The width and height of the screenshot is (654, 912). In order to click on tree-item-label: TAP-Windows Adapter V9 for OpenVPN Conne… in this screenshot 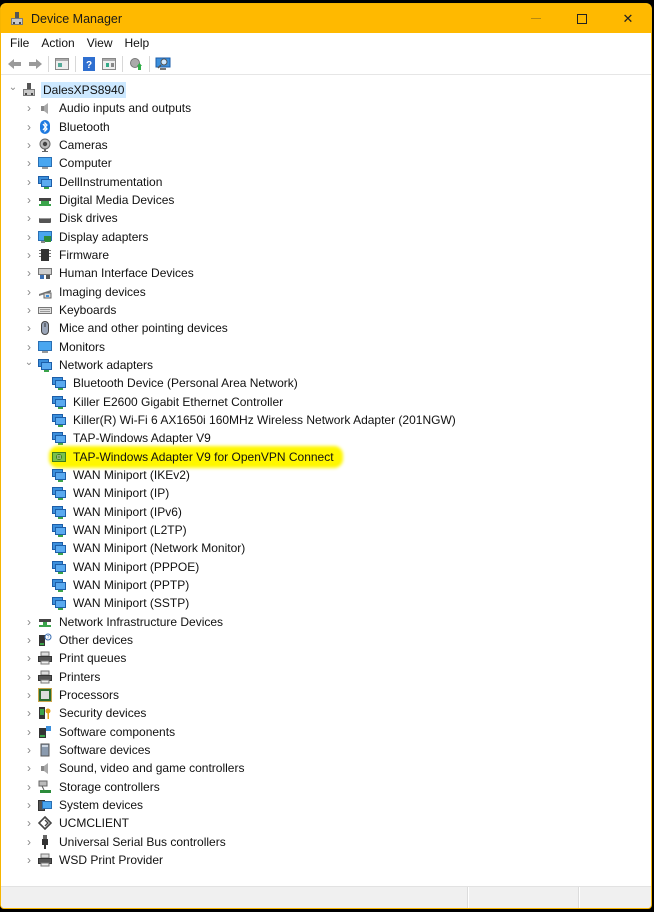, I will do `click(203, 456)`.